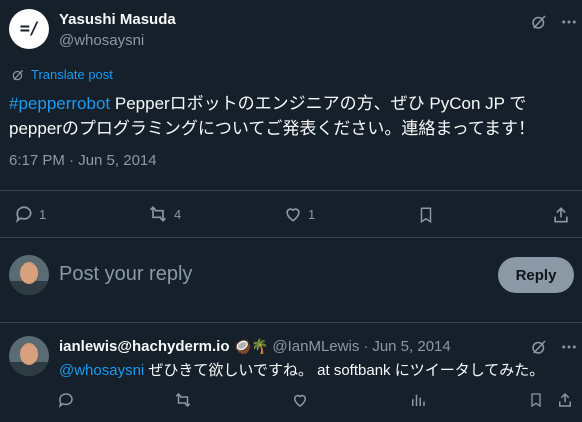 The width and height of the screenshot is (582, 422). Describe the element at coordinates (101, 40) in the screenshot. I see `author-handle: @whosaysni` at that location.